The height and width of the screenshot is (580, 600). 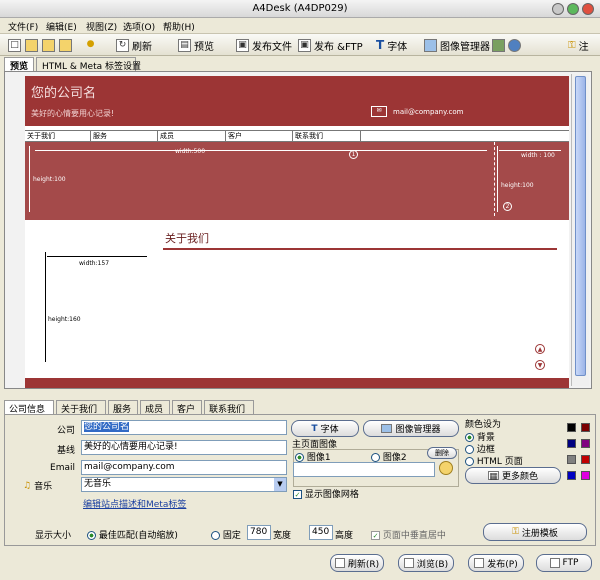 What do you see at coordinates (62, 468) in the screenshot?
I see `email-label: Email` at bounding box center [62, 468].